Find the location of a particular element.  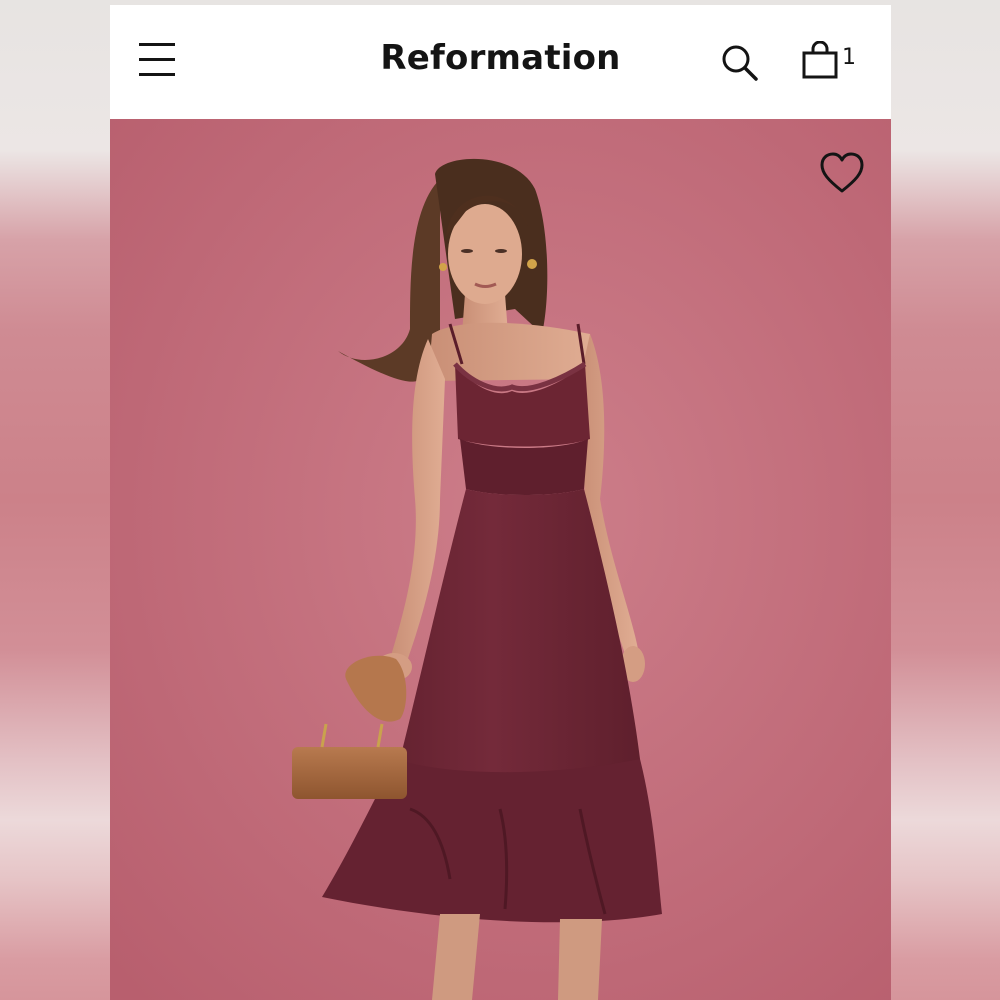

search-icon is located at coordinates (740, 63).